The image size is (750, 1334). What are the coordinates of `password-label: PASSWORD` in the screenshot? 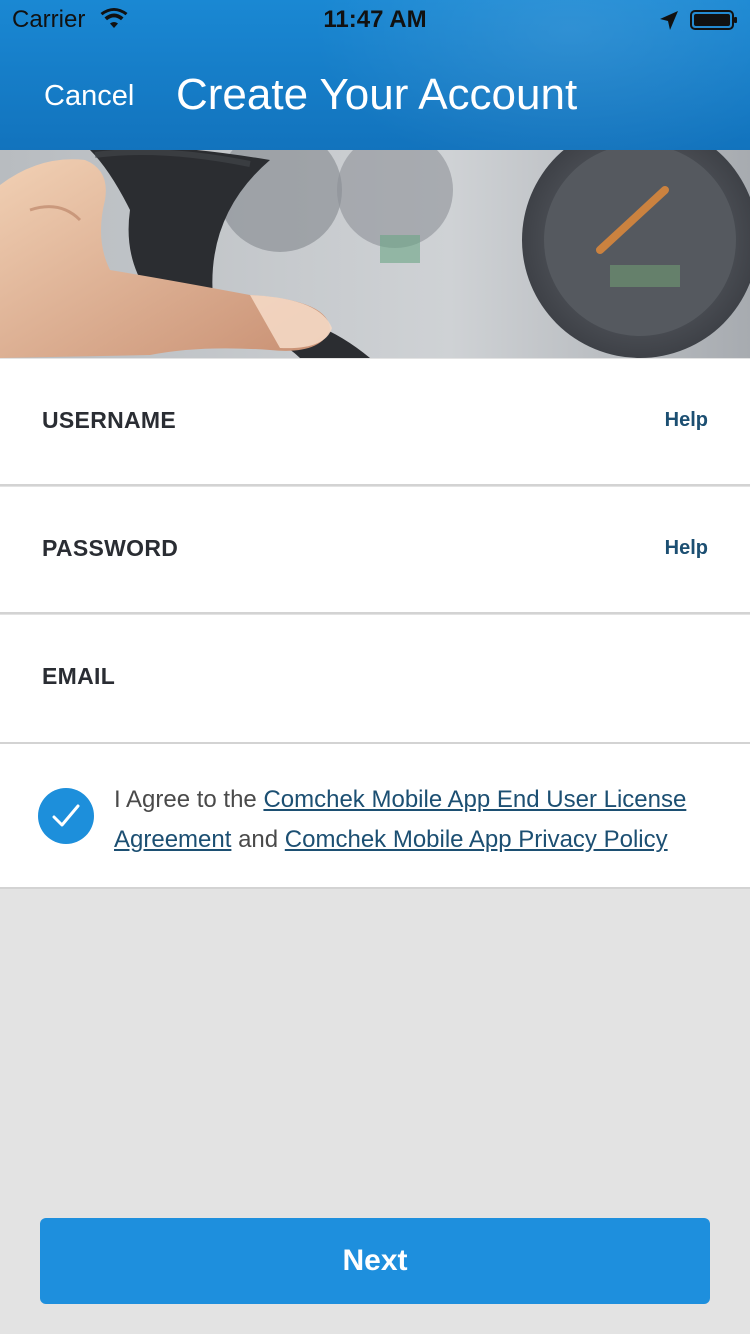 It's located at (110, 548).